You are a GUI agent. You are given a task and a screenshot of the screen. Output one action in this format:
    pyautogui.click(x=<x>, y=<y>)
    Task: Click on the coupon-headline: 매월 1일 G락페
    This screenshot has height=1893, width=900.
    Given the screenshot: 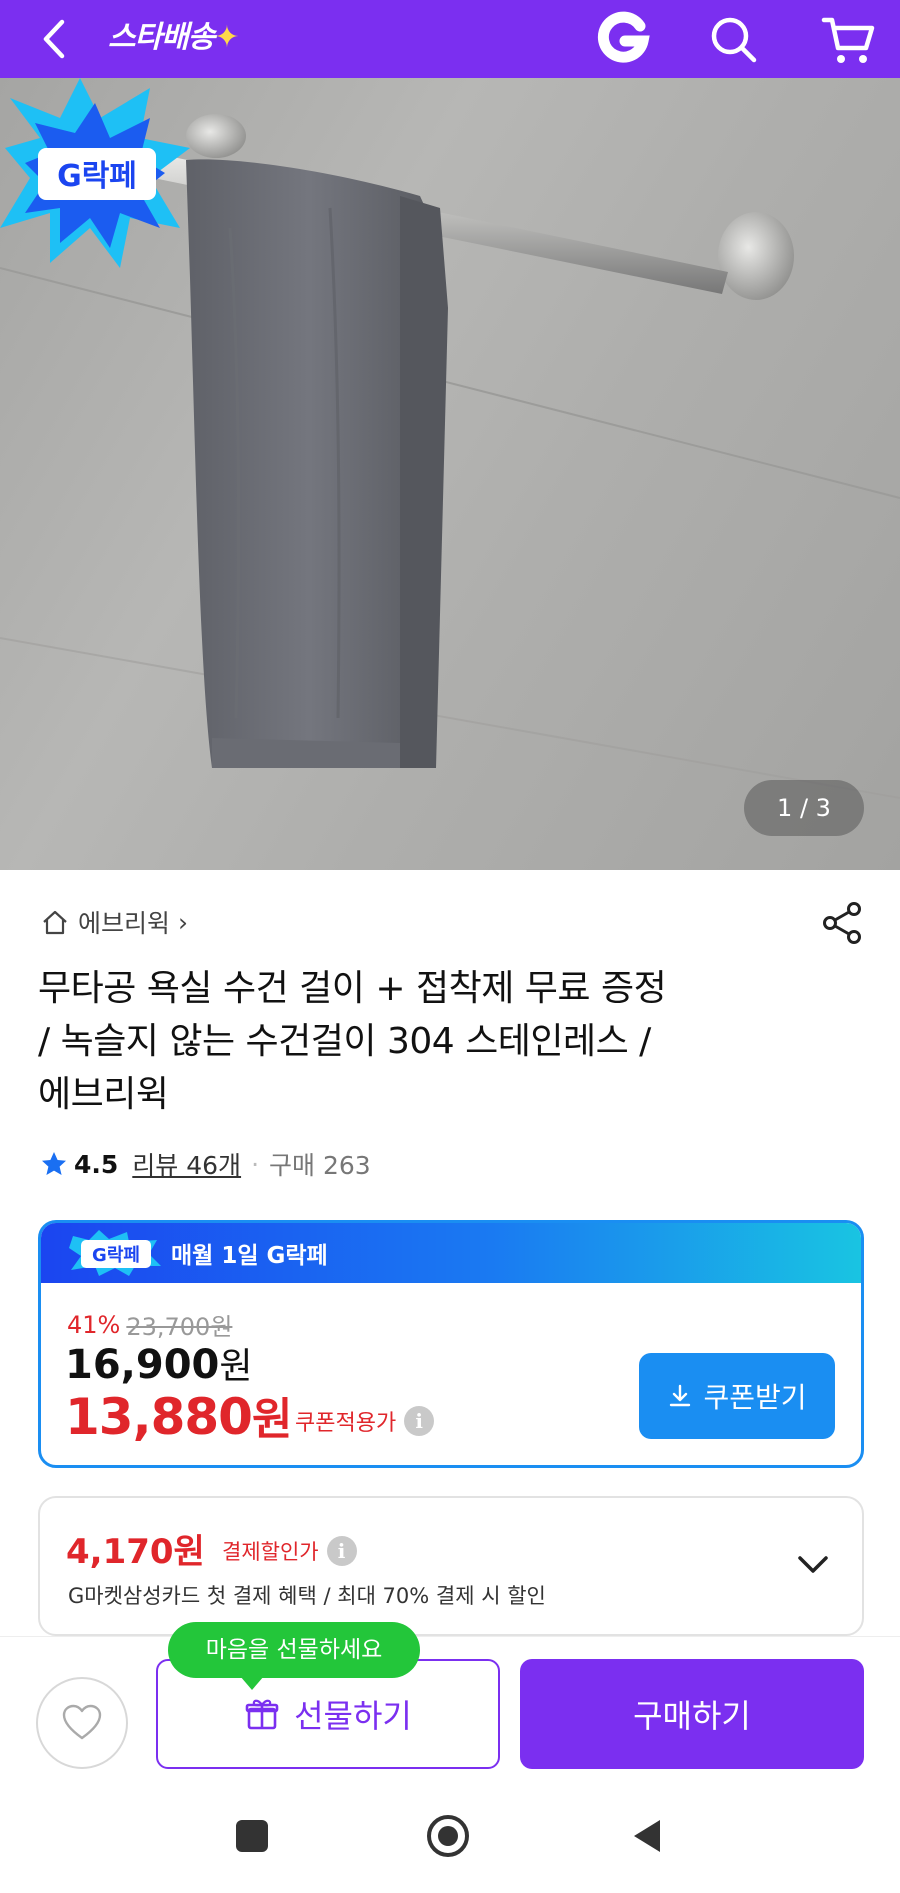 What is the action you would take?
    pyautogui.click(x=249, y=1256)
    